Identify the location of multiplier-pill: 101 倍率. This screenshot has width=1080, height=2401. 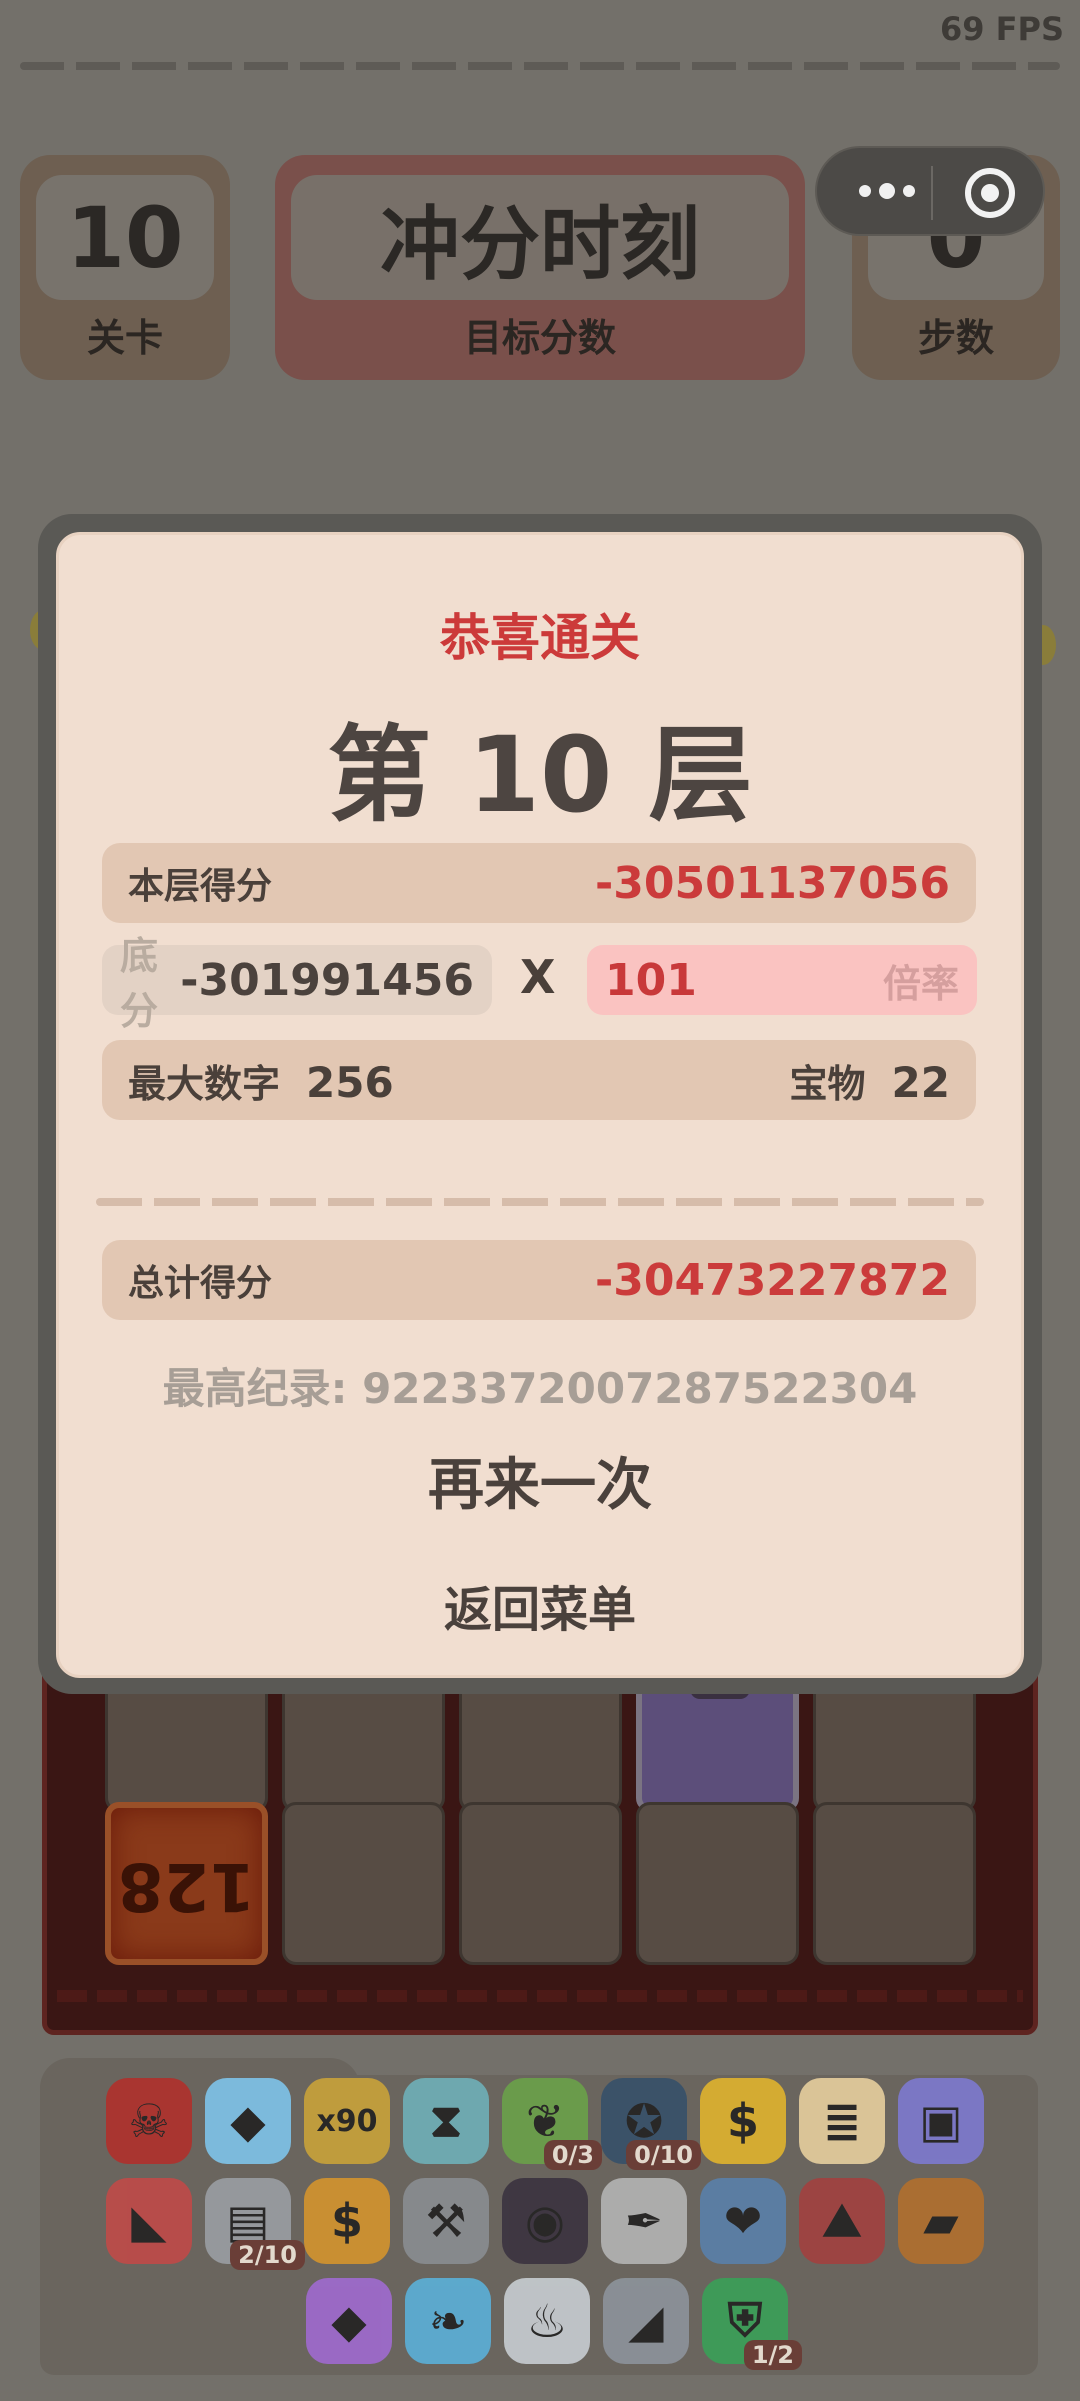
(782, 980).